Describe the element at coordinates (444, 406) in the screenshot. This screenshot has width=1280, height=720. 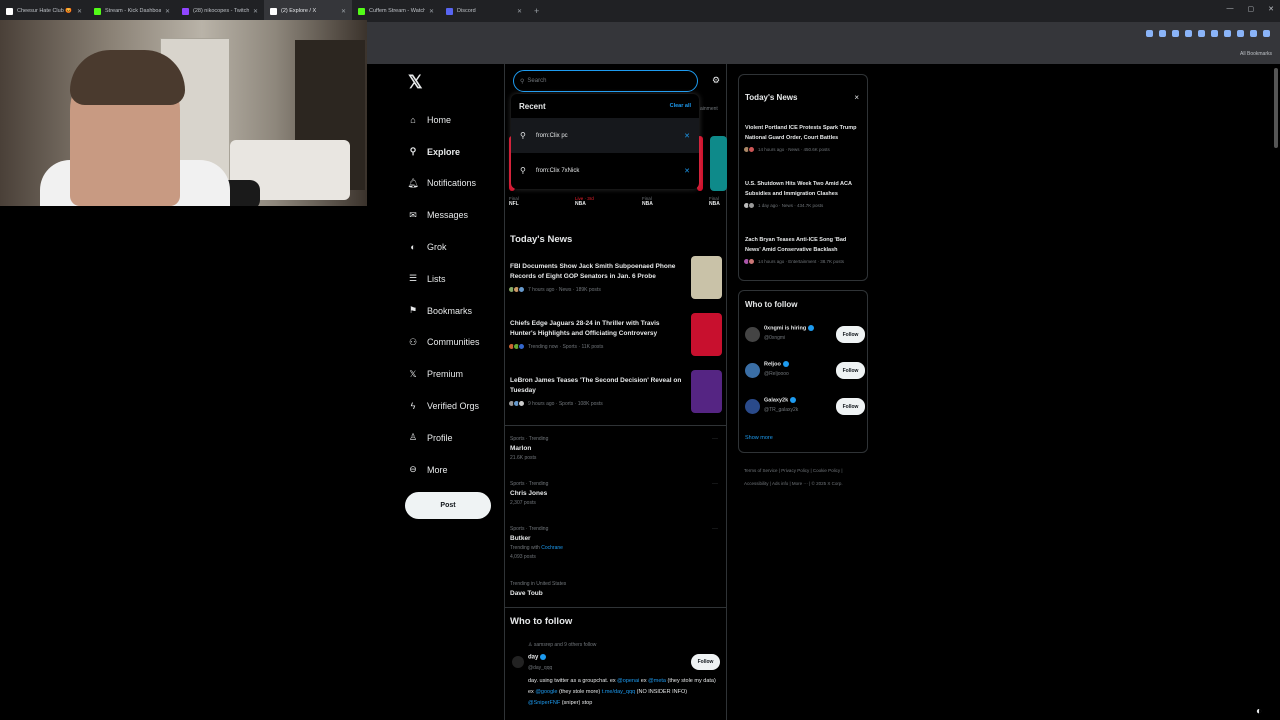
I see `nav-verified-orgs: ϟ Verified Orgs` at that location.